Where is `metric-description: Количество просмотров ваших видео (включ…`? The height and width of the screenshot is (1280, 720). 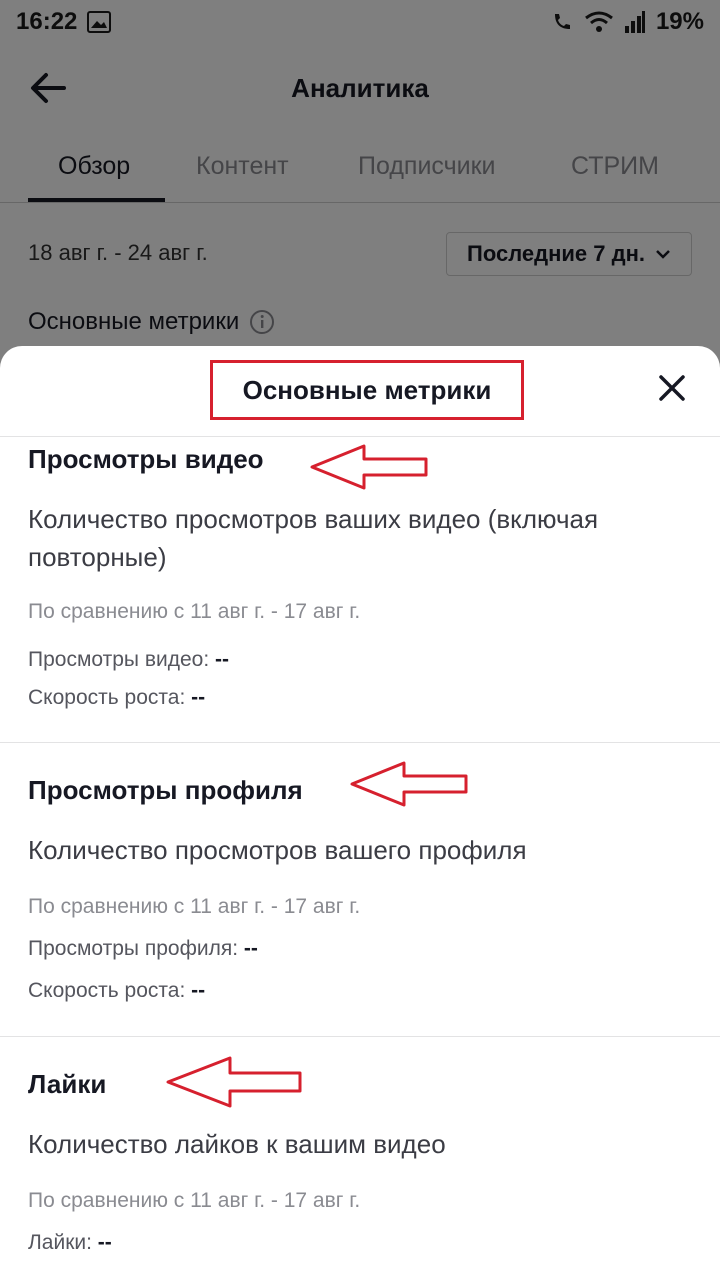 metric-description: Количество просмотров ваших видео (включ… is located at coordinates (313, 538).